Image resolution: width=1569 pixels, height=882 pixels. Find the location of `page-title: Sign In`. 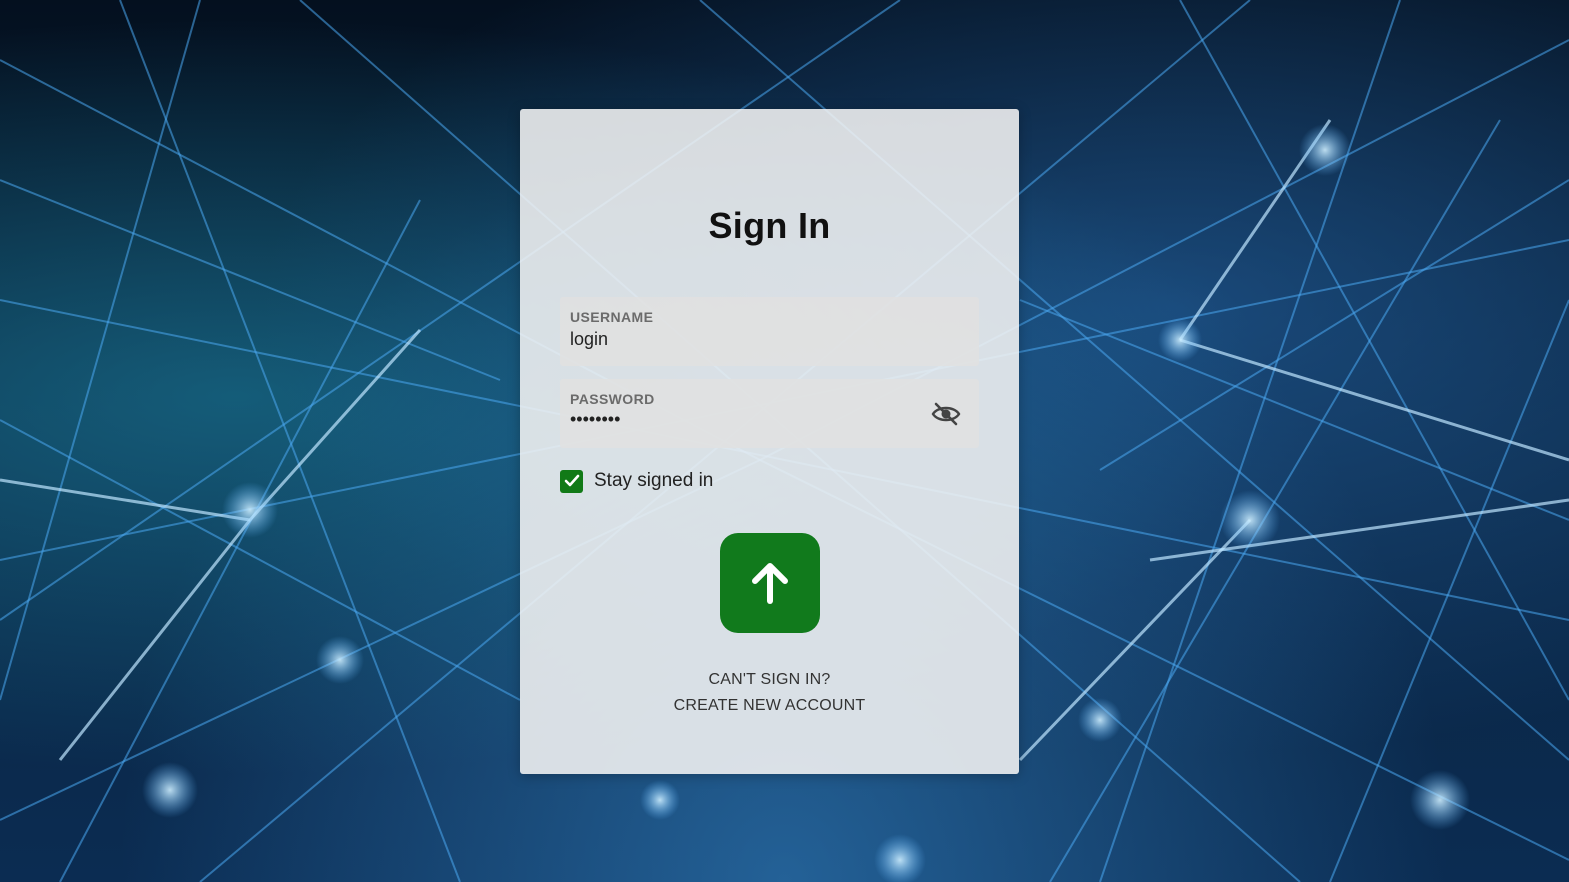

page-title: Sign In is located at coordinates (769, 225).